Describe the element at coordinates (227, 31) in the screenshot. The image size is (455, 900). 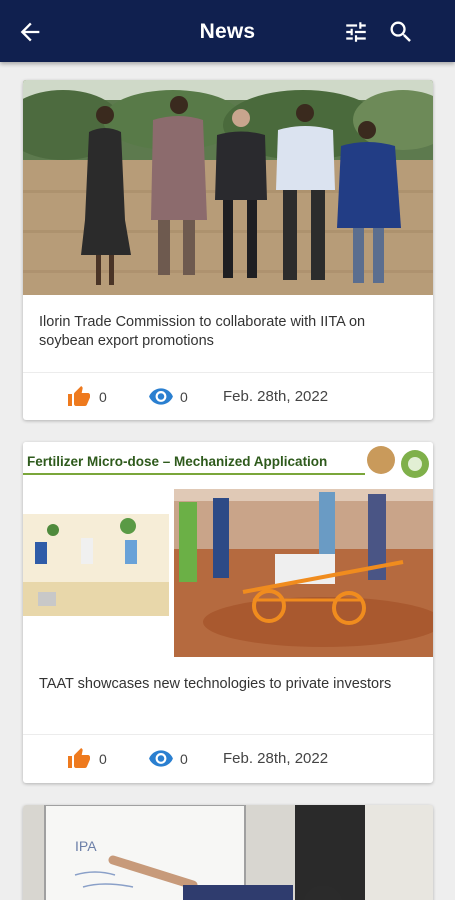
I see `app-bar: News` at that location.